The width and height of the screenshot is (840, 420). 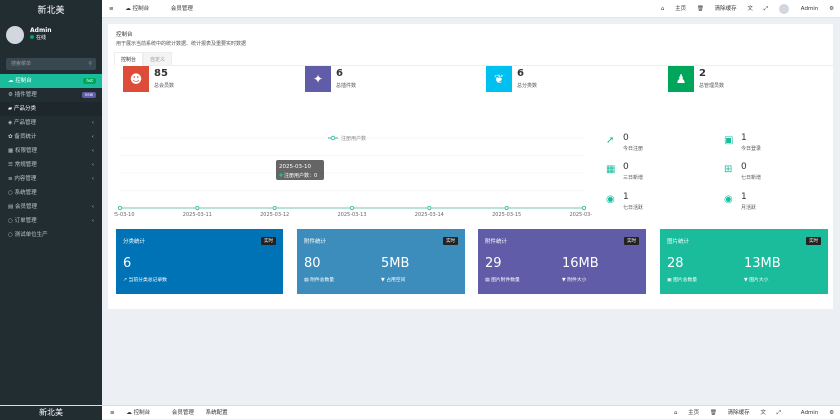 What do you see at coordinates (51, 235) in the screenshot?
I see `sidebar-item-test-production: ○ 测试单位生产` at bounding box center [51, 235].